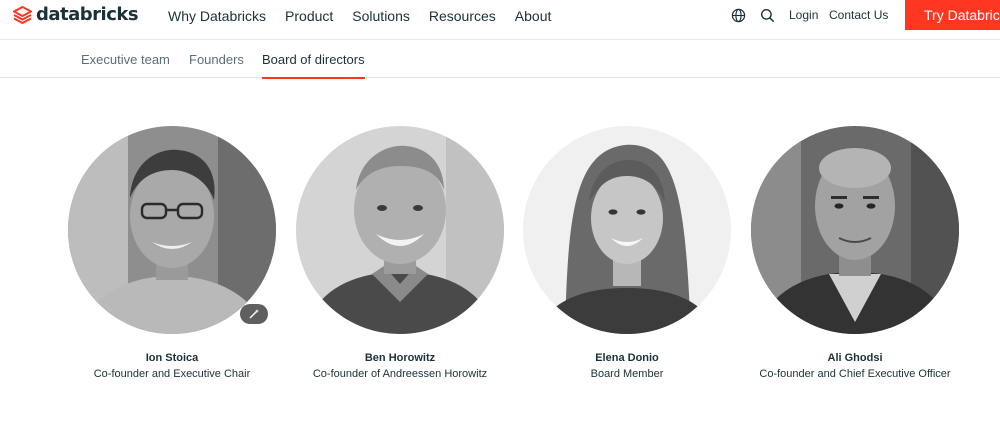 Image resolution: width=1000 pixels, height=424 pixels. What do you see at coordinates (125, 59) in the screenshot?
I see `tab-executive-team: Executive team` at bounding box center [125, 59].